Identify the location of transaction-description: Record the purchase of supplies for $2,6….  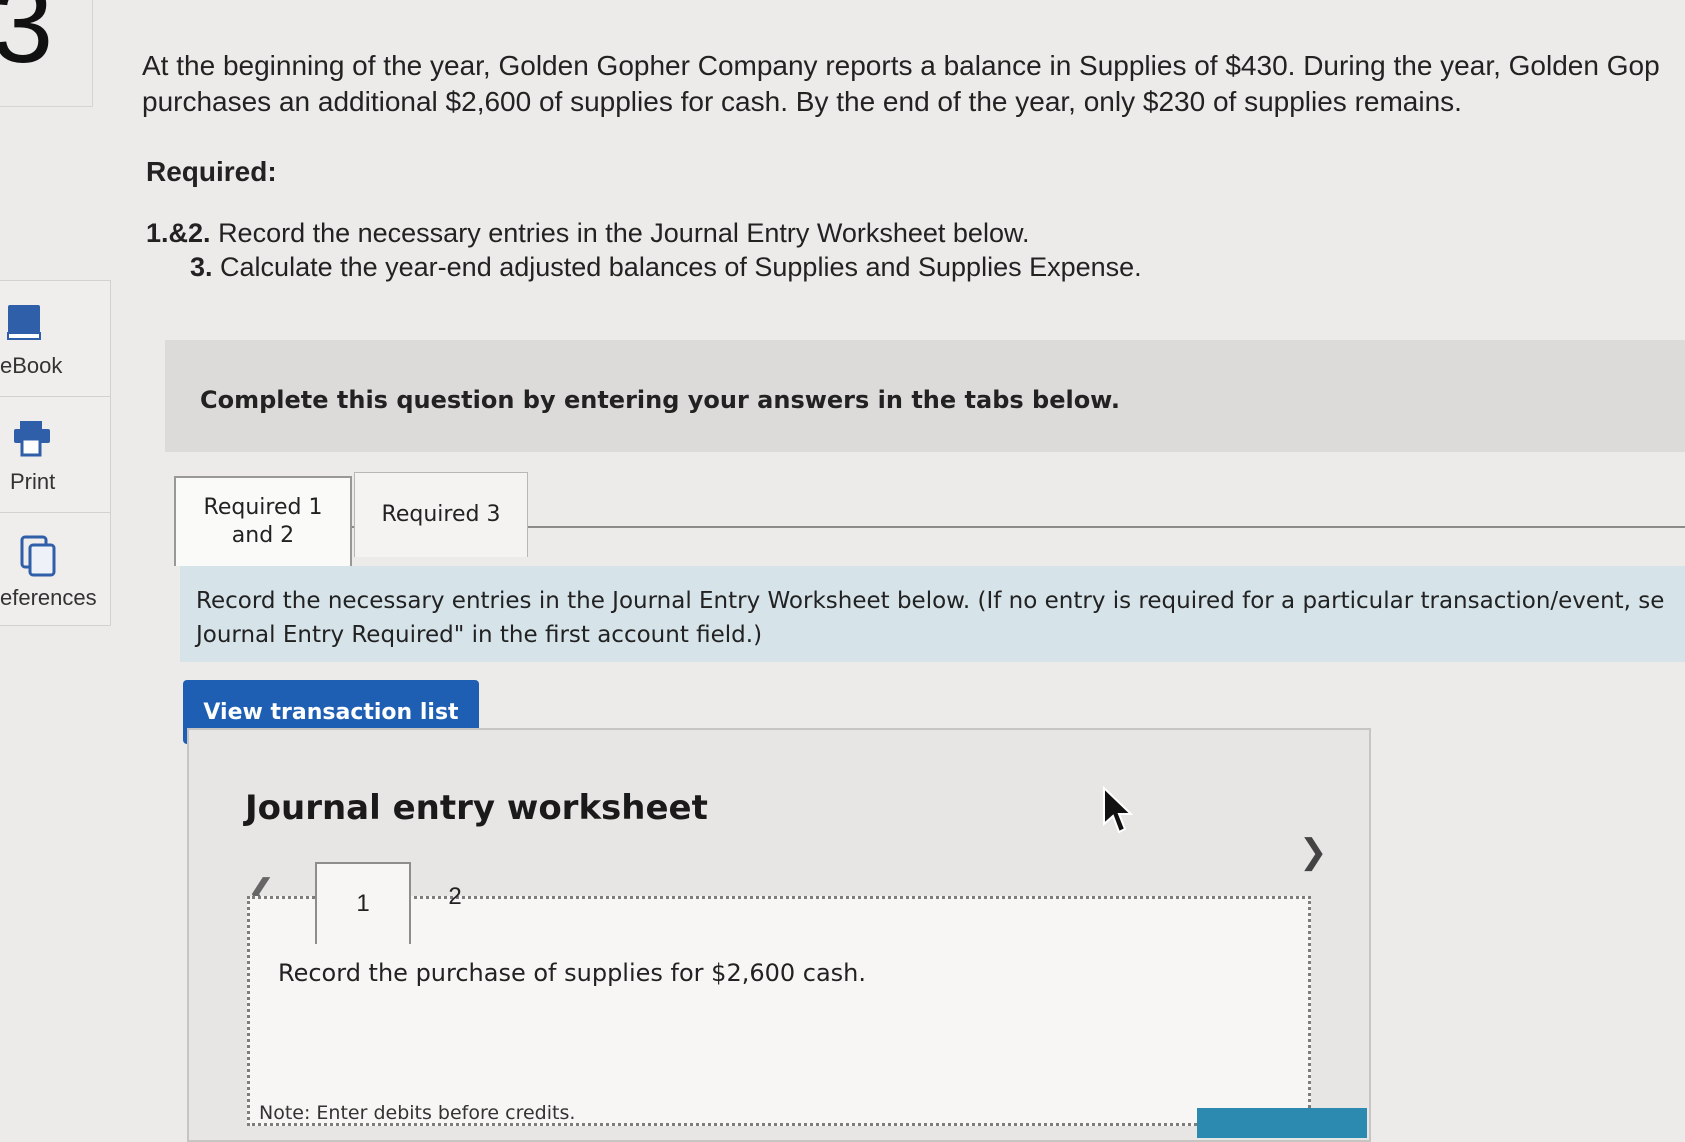
(572, 973).